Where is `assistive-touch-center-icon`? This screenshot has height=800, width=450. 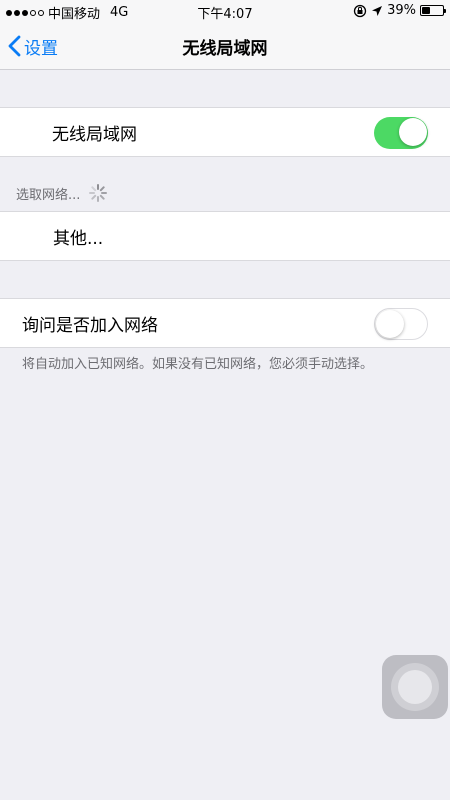 assistive-touch-center-icon is located at coordinates (415, 687).